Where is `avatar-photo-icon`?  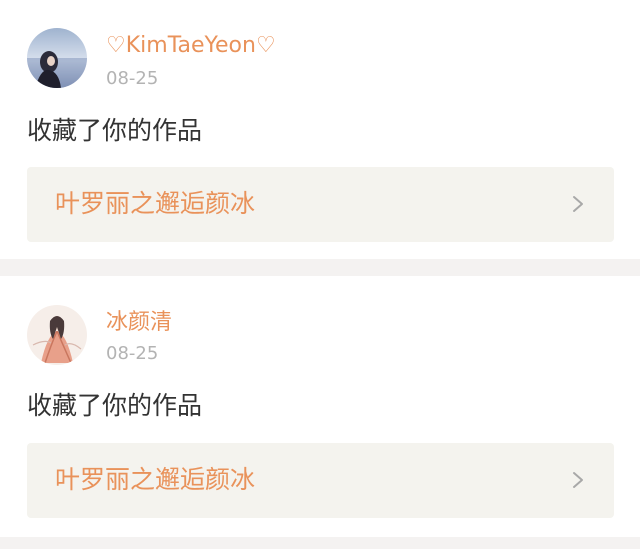
avatar-photo-icon is located at coordinates (57, 58).